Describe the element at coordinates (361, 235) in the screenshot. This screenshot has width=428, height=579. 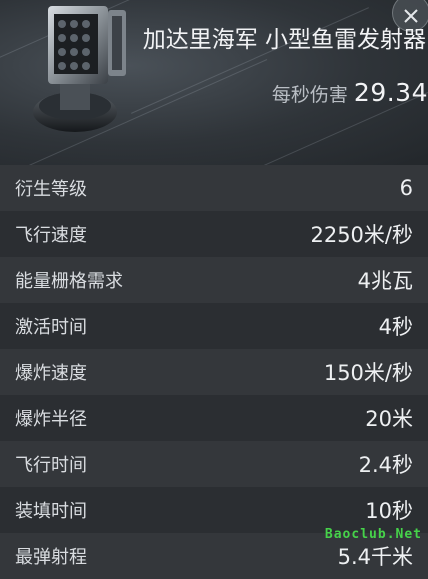
I see `attribute-value: 2250米/秒` at that location.